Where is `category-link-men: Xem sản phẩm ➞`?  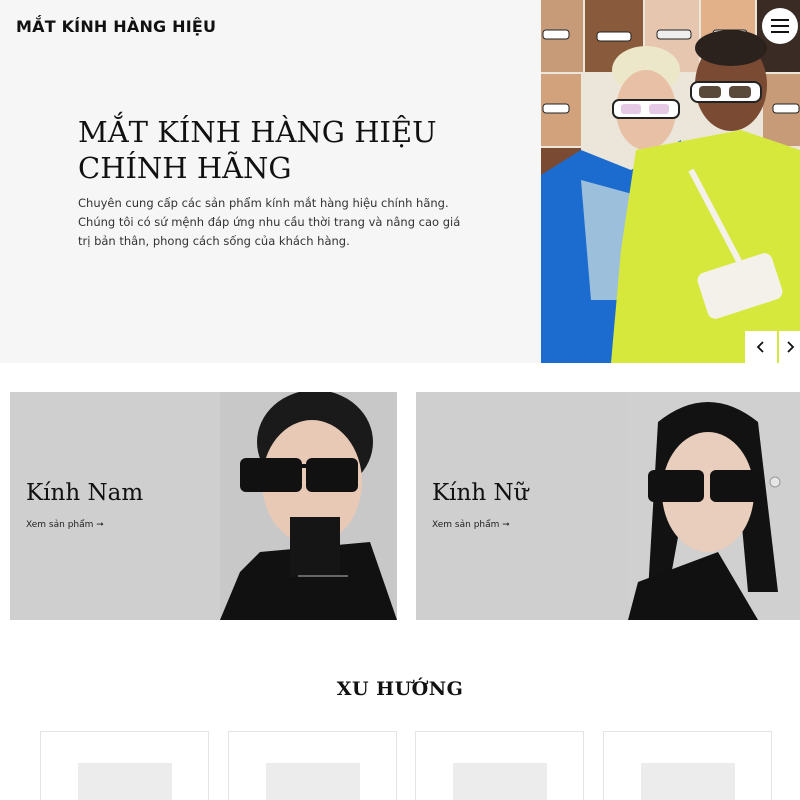 category-link-men: Xem sản phẩm ➞ is located at coordinates (65, 525).